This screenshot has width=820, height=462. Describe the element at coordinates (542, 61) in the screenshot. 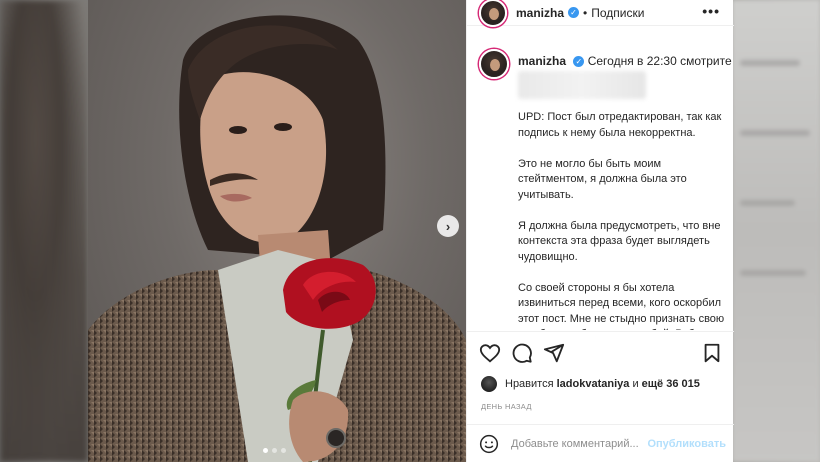

I see `caption-username-link: manizha` at that location.